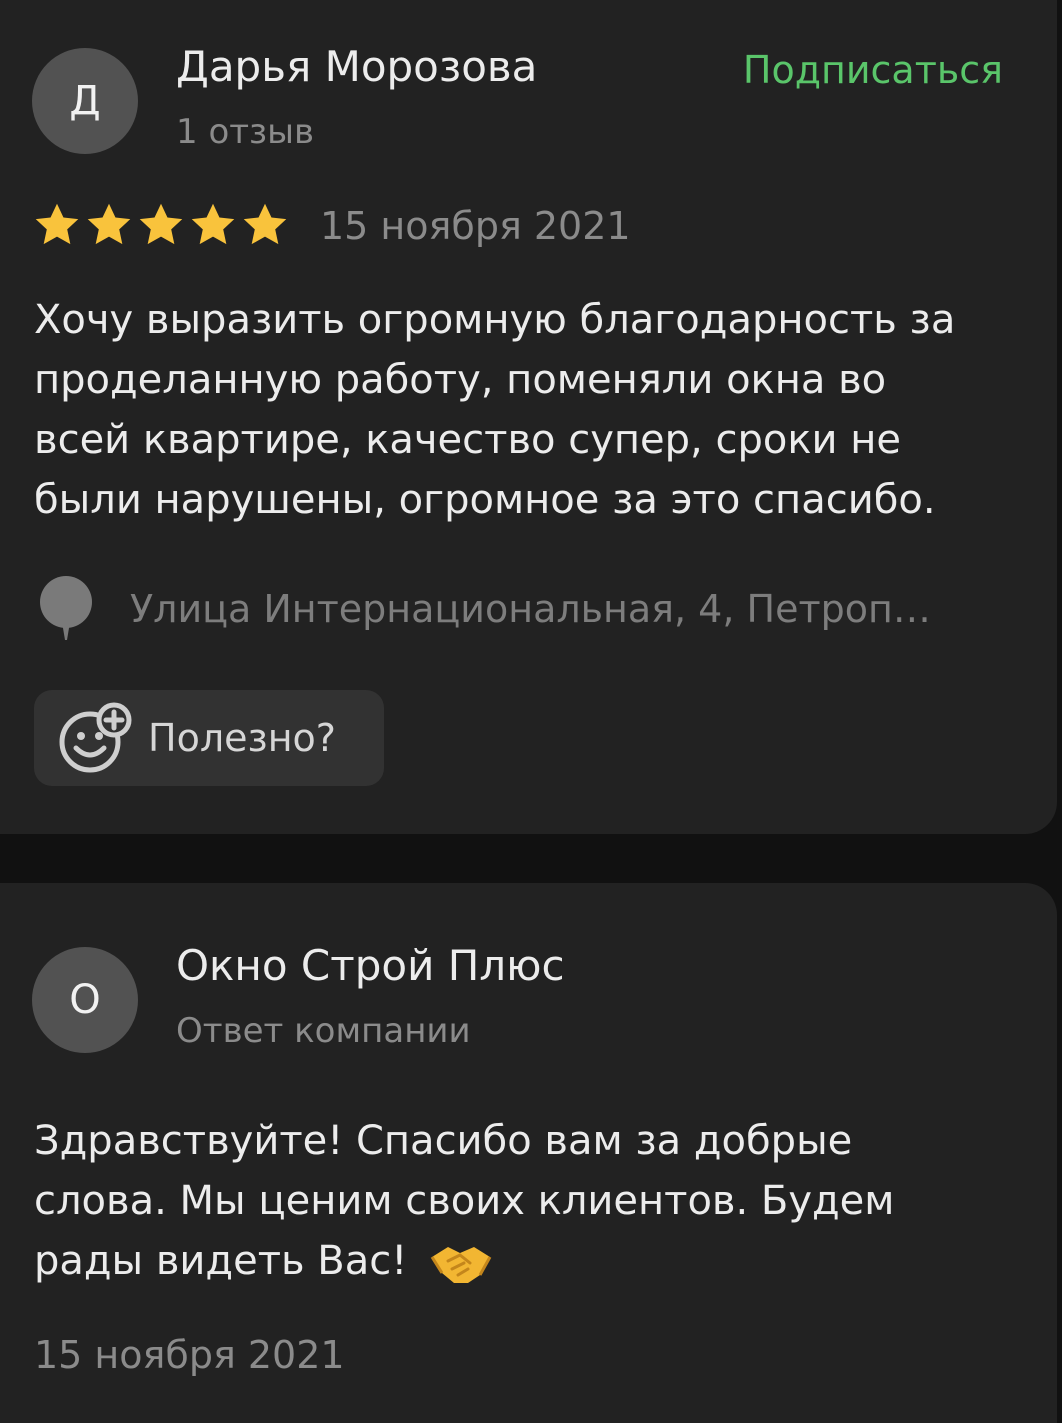  What do you see at coordinates (245, 132) in the screenshot?
I see `reviews-count: 1 отзыв` at bounding box center [245, 132].